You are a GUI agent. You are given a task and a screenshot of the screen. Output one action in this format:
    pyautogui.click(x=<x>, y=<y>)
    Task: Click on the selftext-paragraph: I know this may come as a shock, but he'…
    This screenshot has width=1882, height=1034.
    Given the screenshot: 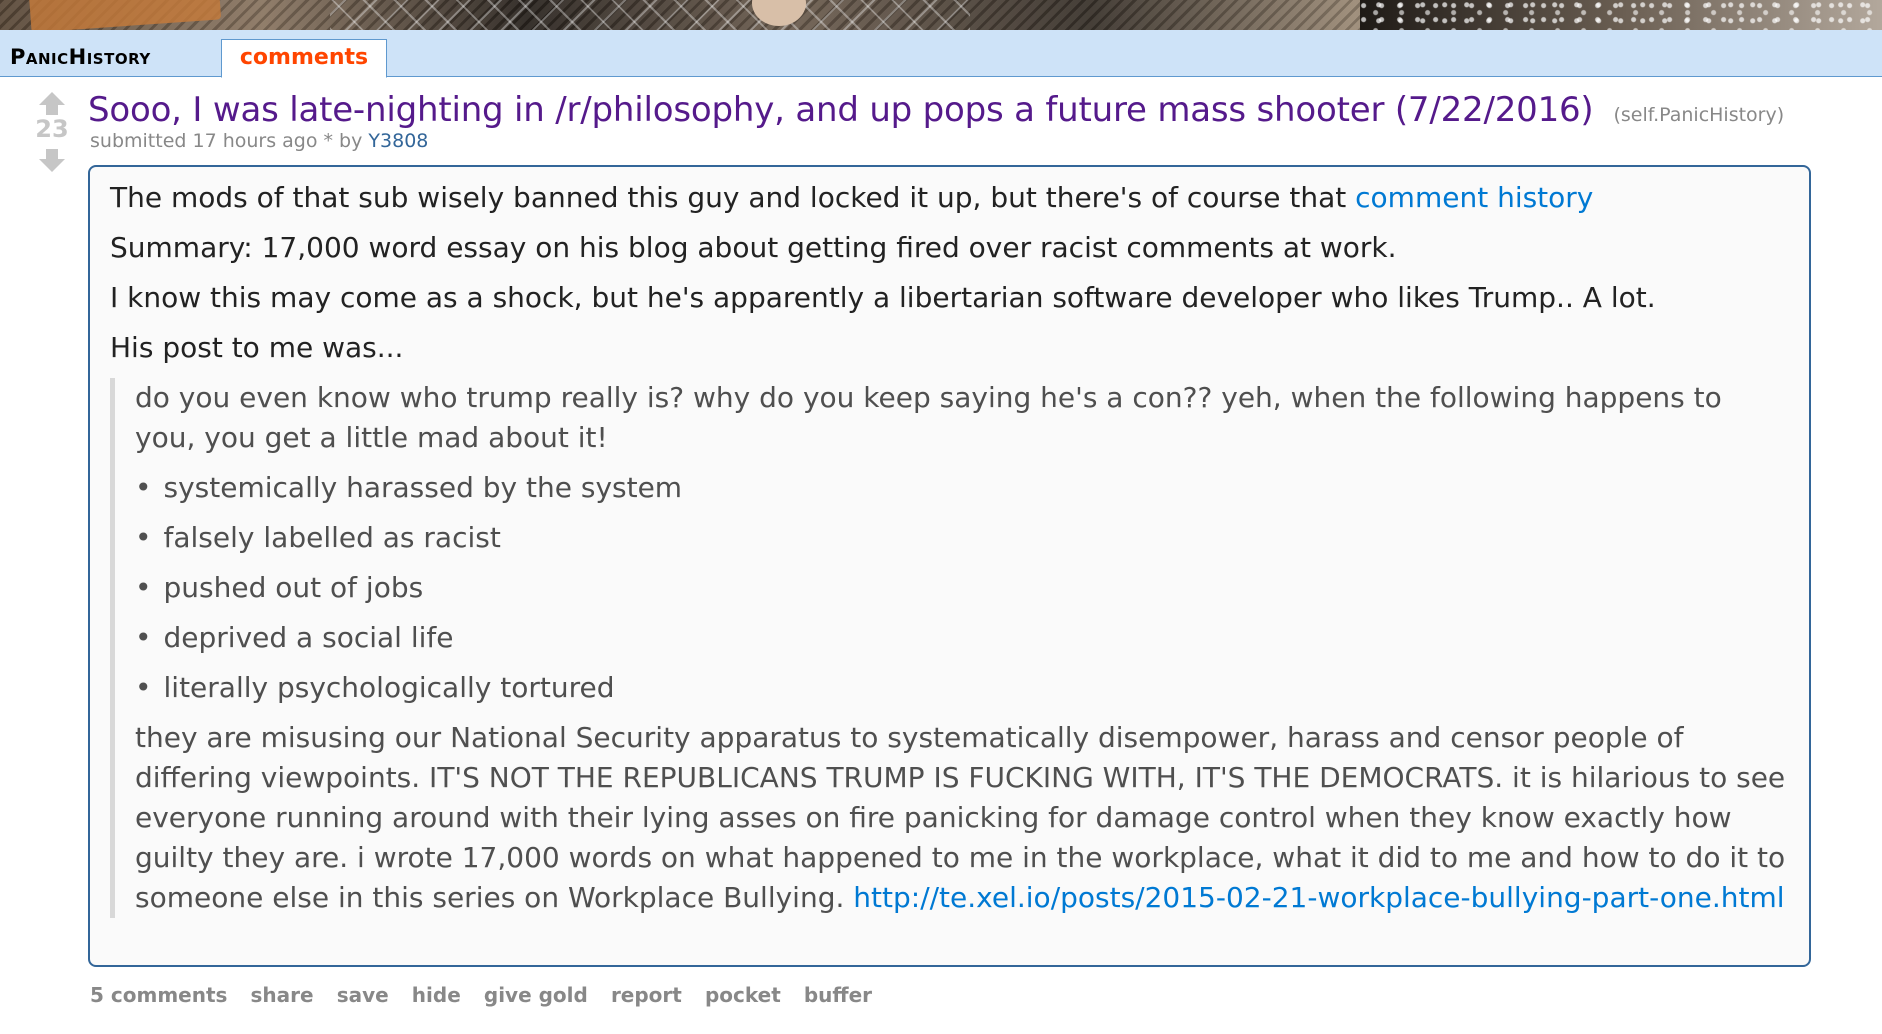 What is the action you would take?
    pyautogui.click(x=883, y=297)
    